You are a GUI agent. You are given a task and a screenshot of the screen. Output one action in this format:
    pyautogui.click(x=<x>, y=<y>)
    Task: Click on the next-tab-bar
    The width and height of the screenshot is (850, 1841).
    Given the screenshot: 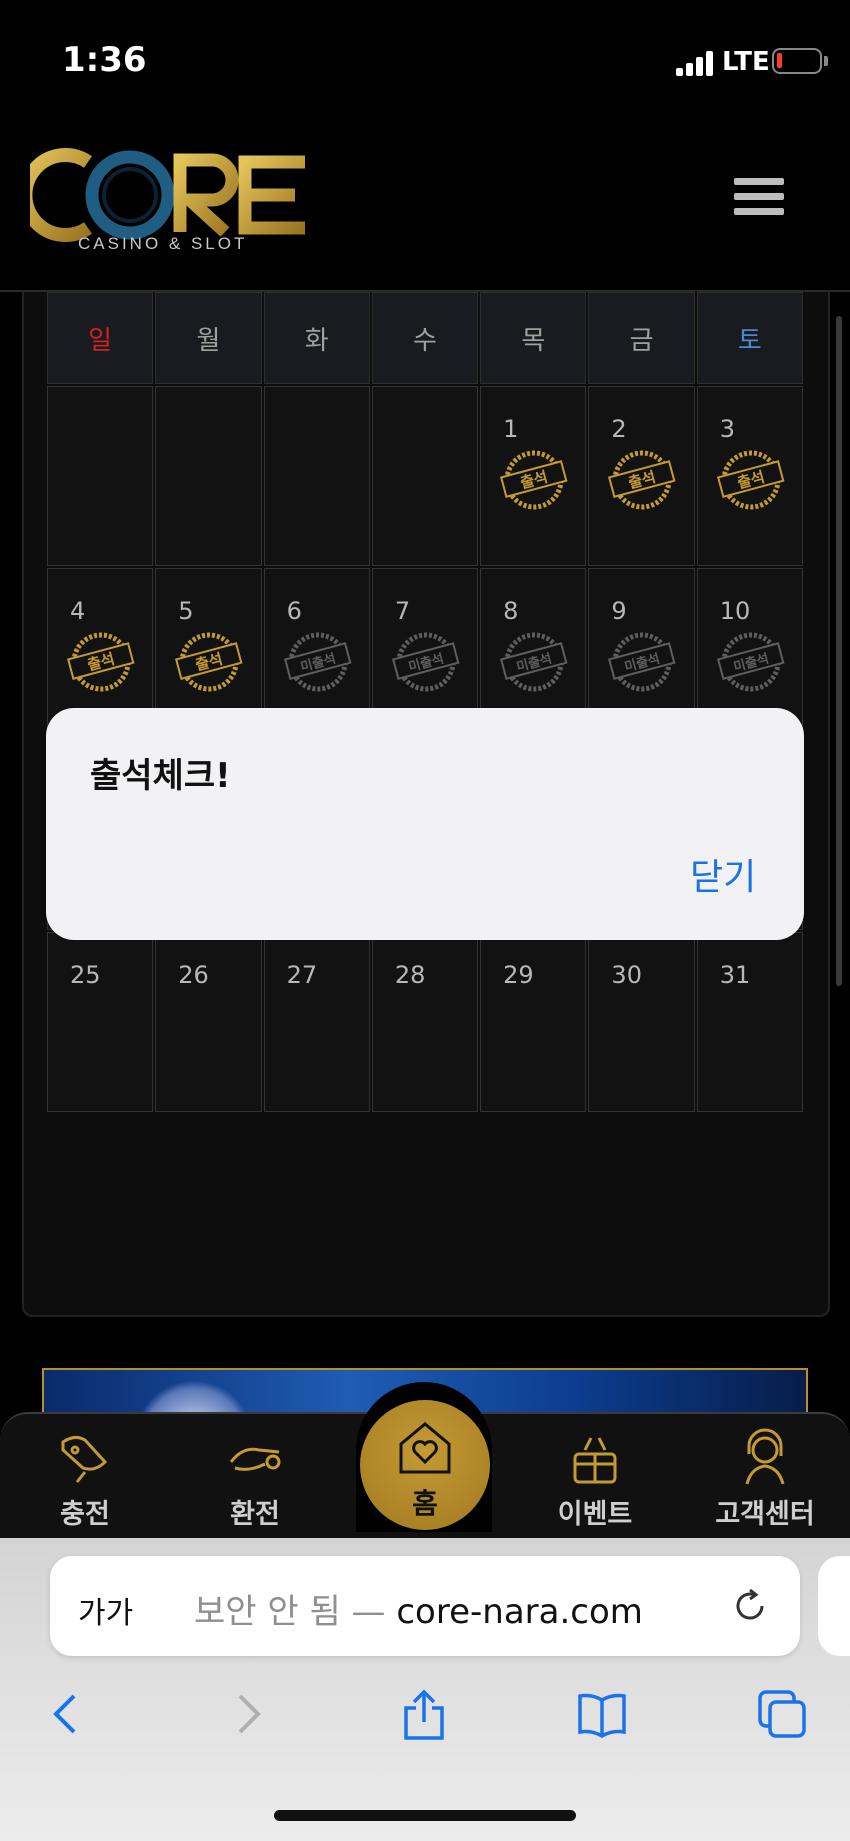 What is the action you would take?
    pyautogui.click(x=834, y=1606)
    